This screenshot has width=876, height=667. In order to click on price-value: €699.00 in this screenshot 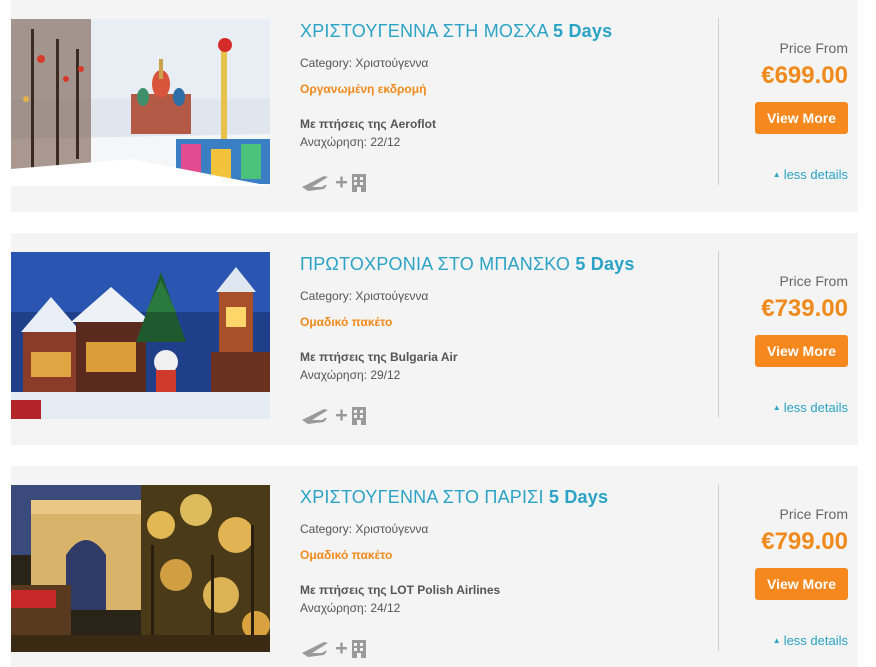, I will do `click(804, 75)`.